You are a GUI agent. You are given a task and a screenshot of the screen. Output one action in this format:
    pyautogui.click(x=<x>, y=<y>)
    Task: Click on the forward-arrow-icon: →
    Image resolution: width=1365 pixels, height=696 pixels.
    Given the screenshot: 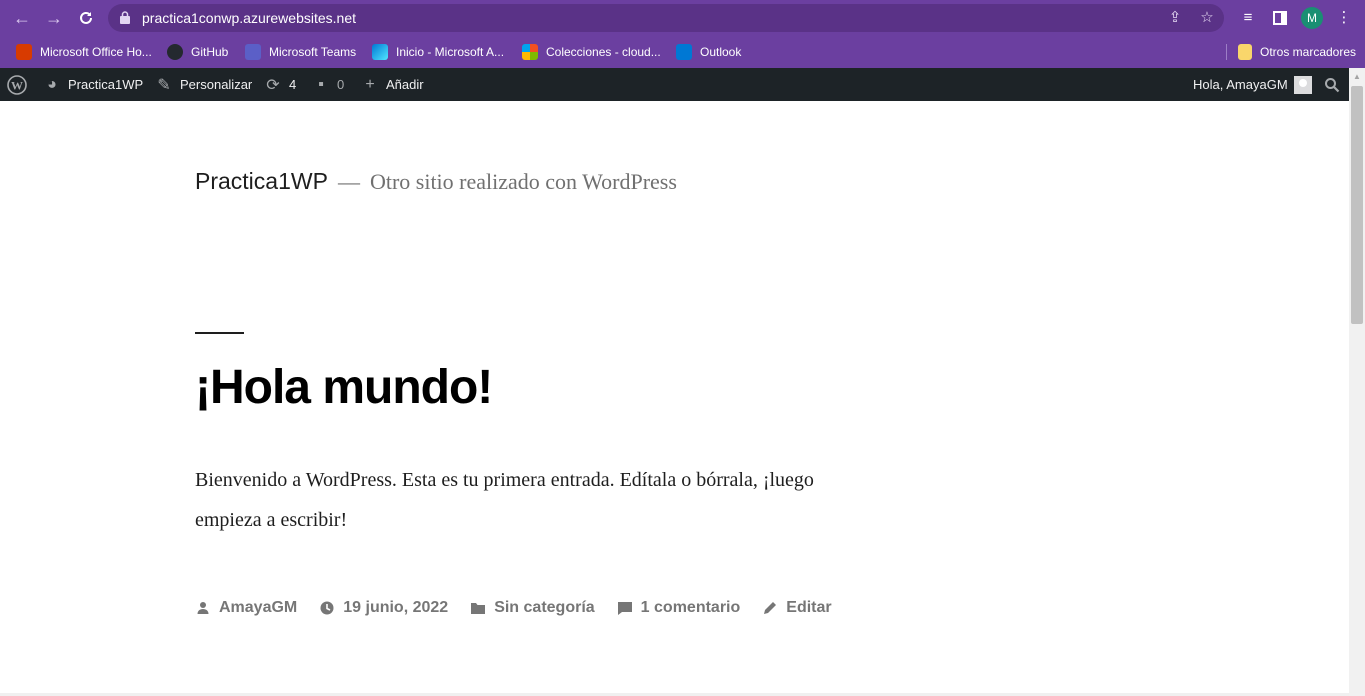 What is the action you would take?
    pyautogui.click(x=54, y=18)
    